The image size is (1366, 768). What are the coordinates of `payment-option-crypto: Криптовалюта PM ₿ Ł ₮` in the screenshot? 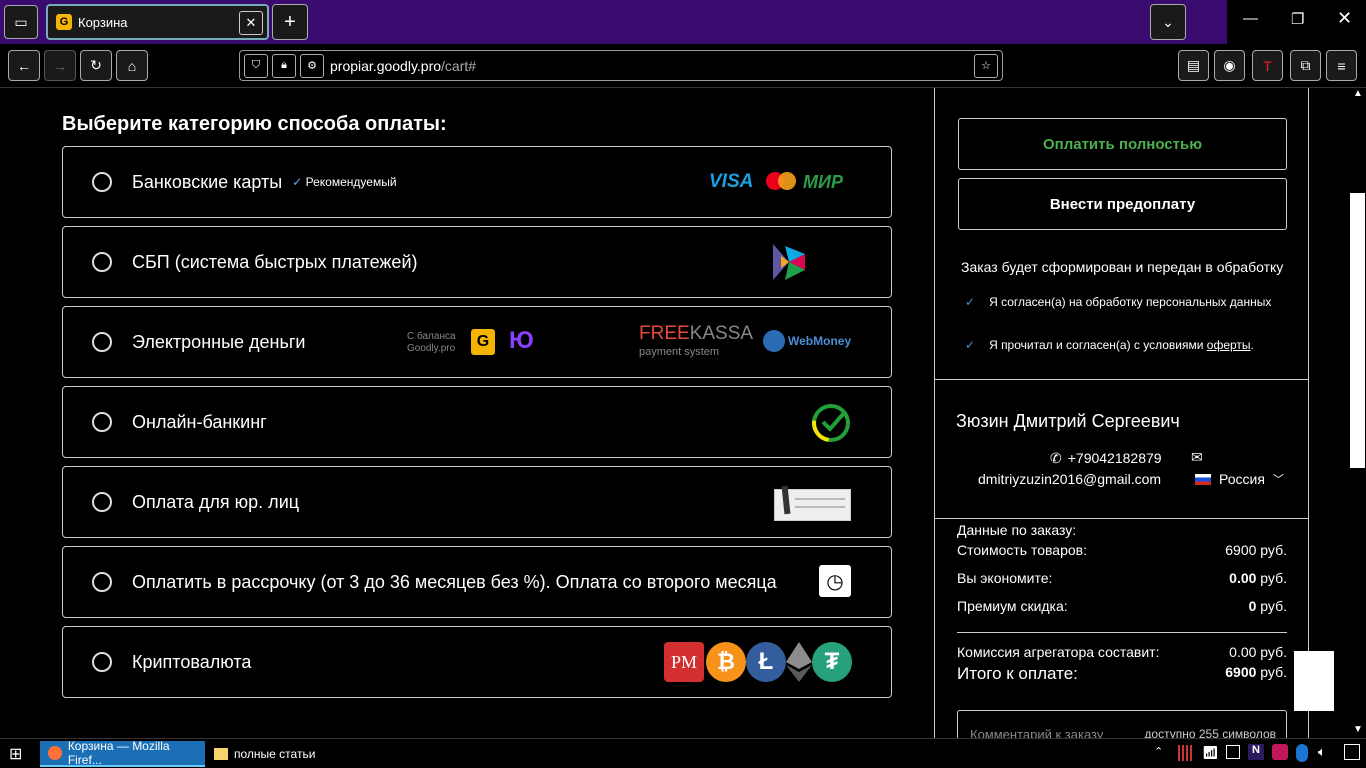 It's located at (477, 662).